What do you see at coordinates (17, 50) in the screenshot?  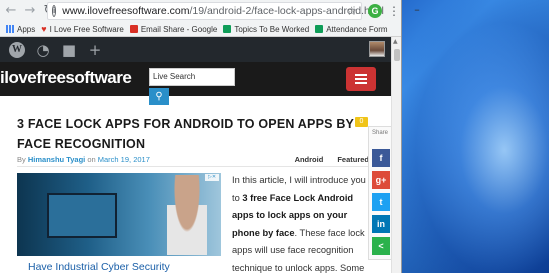 I see `wordpress-logo-icon: W` at bounding box center [17, 50].